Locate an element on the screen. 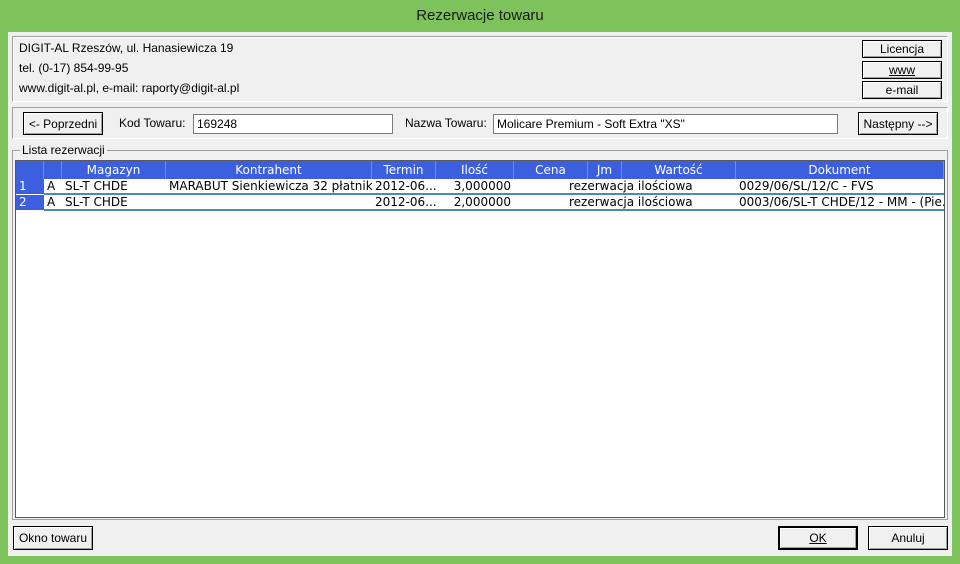 This screenshot has height=564, width=960. anuluj-button: Anuluj is located at coordinates (908, 538).